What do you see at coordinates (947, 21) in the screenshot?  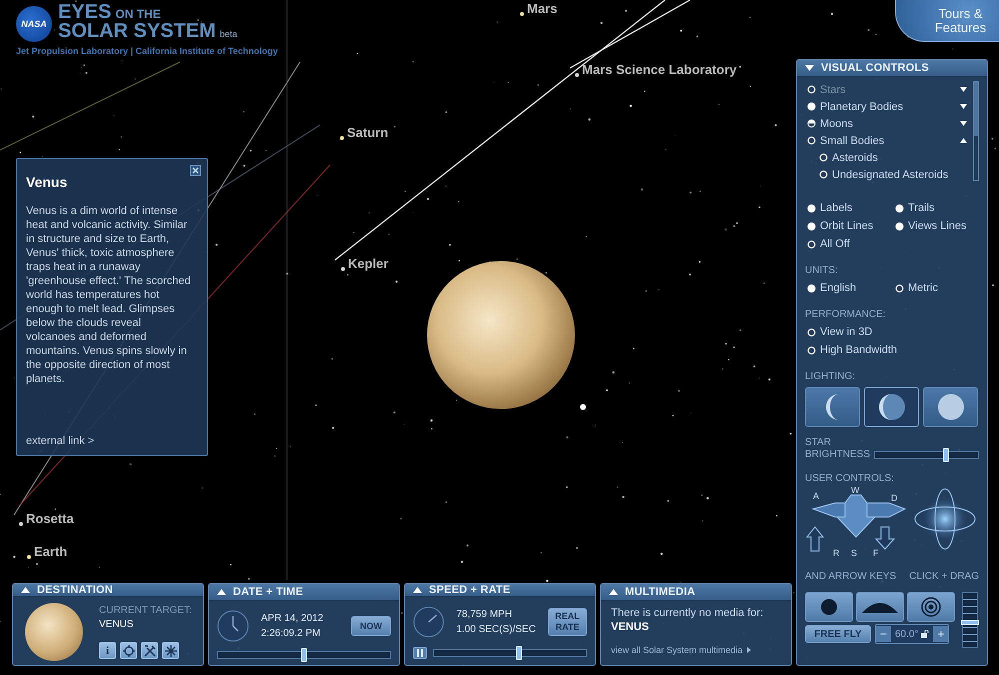 I see `tours-button: Tours & Features` at bounding box center [947, 21].